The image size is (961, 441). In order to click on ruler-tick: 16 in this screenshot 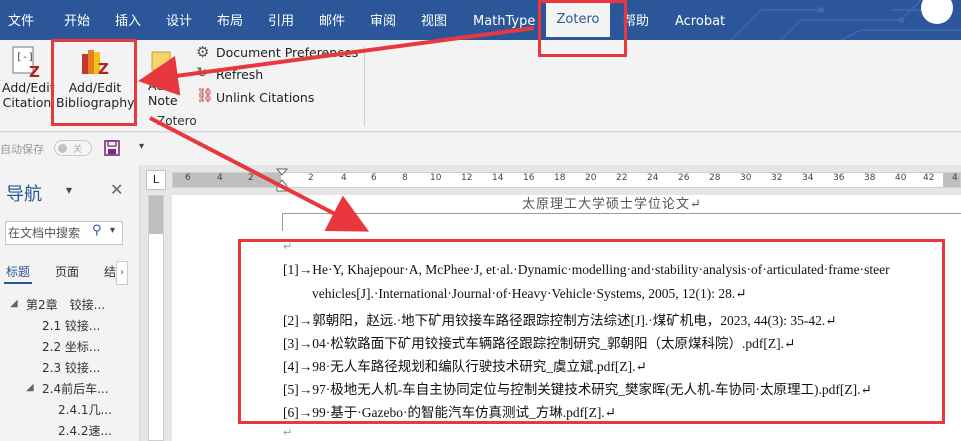, I will do `click(529, 178)`.